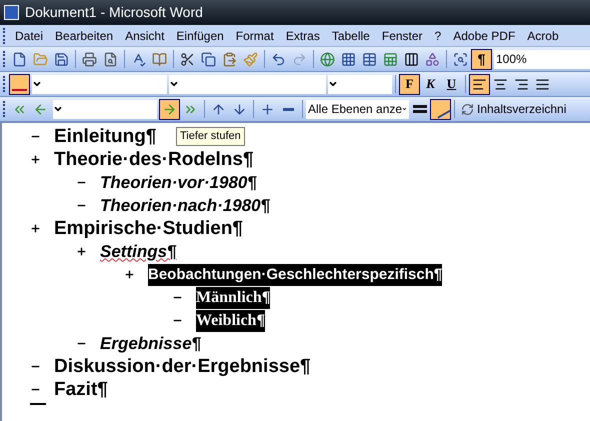  I want to click on cut-icon, so click(187, 59).